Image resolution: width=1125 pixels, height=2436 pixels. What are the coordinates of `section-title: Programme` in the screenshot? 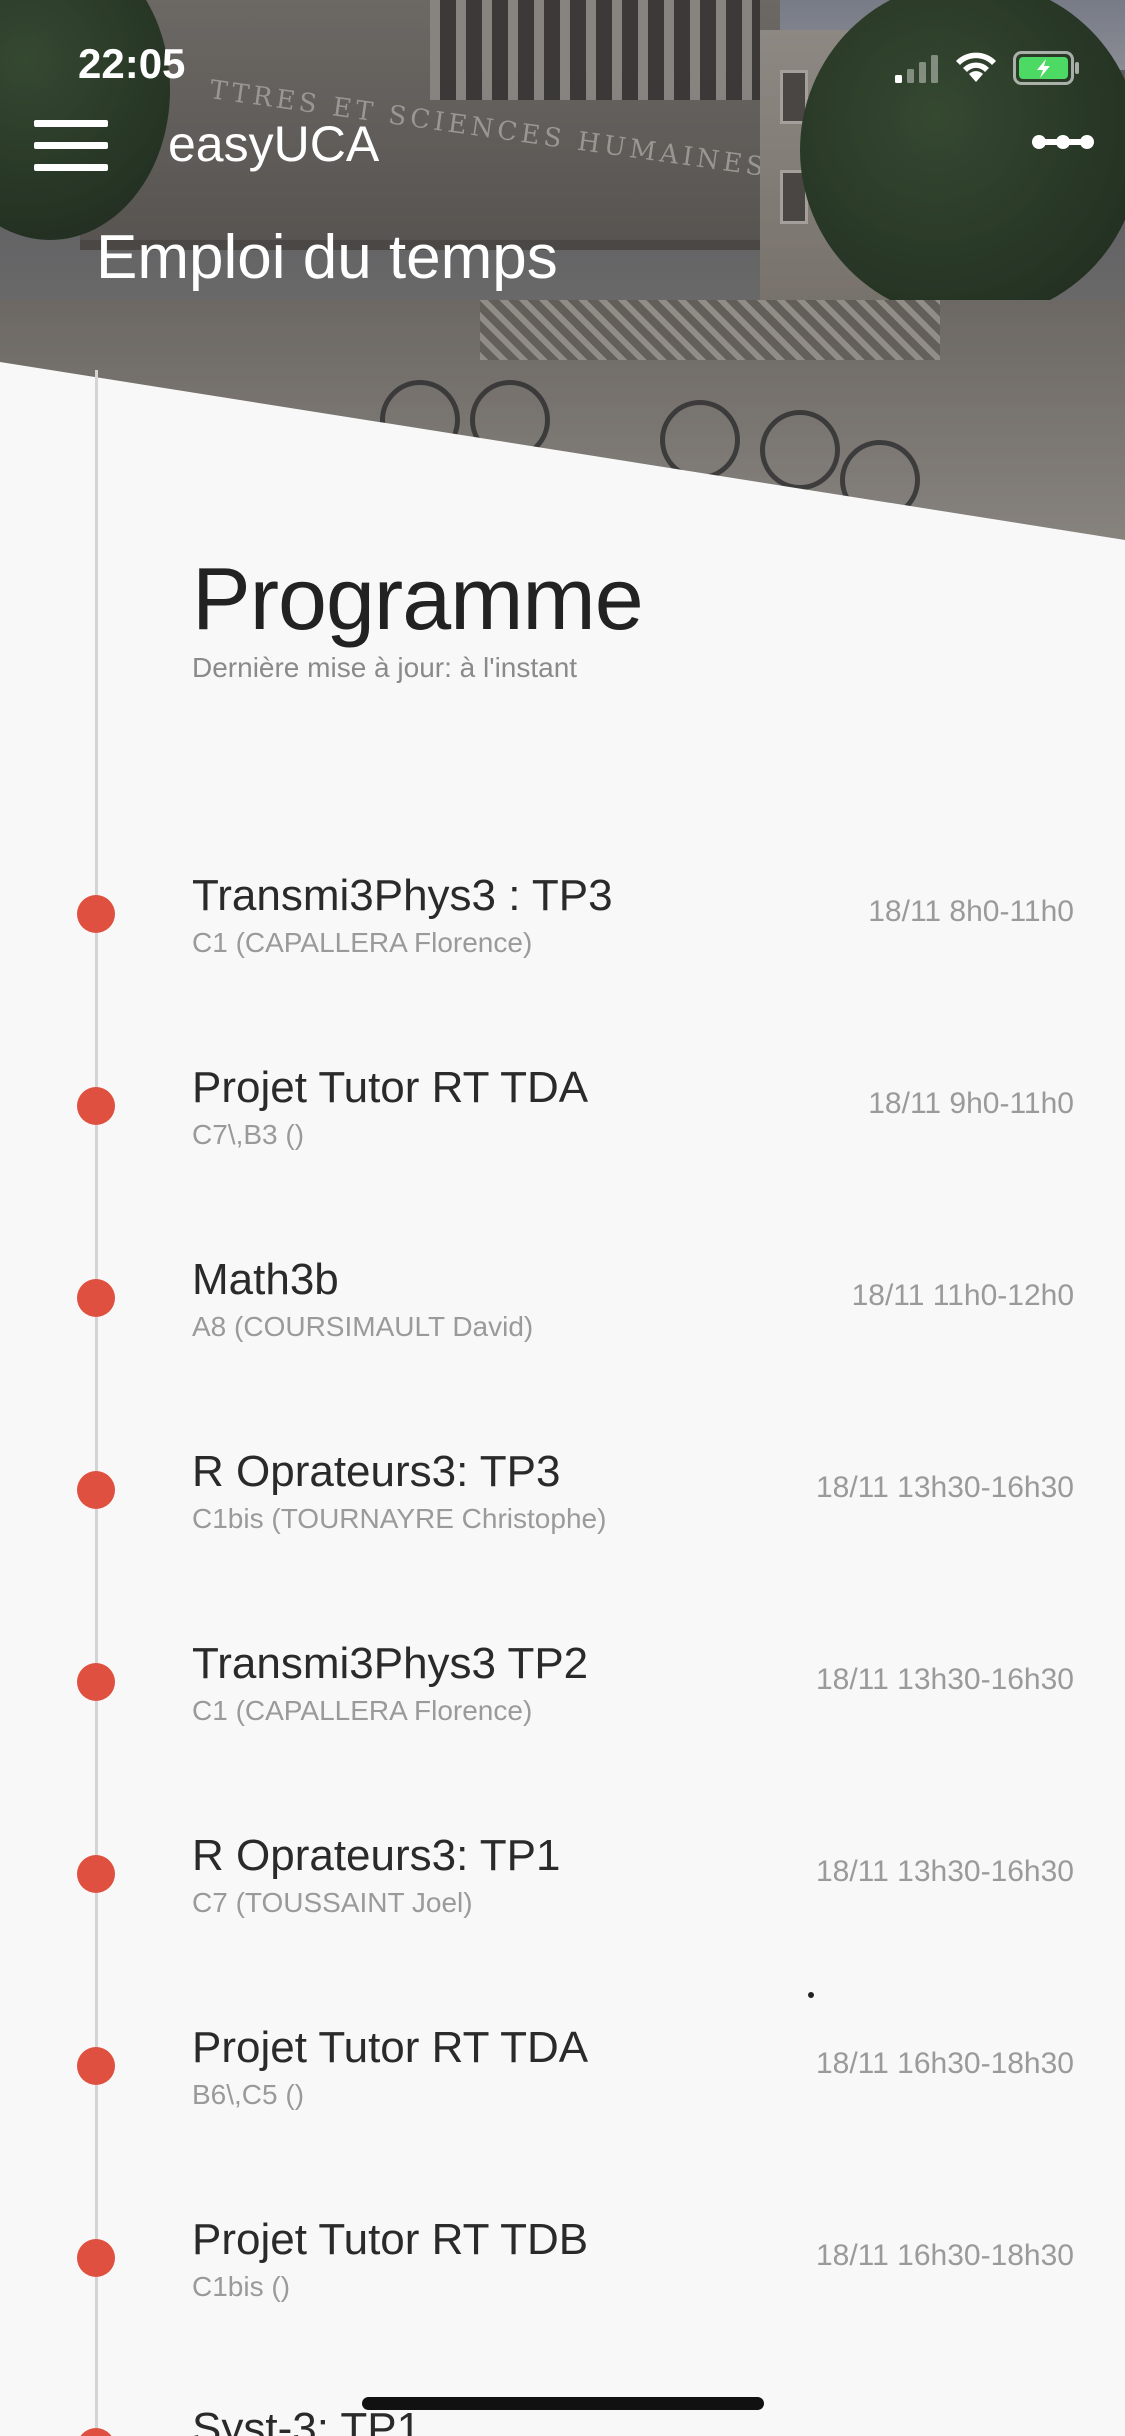 It's located at (418, 598).